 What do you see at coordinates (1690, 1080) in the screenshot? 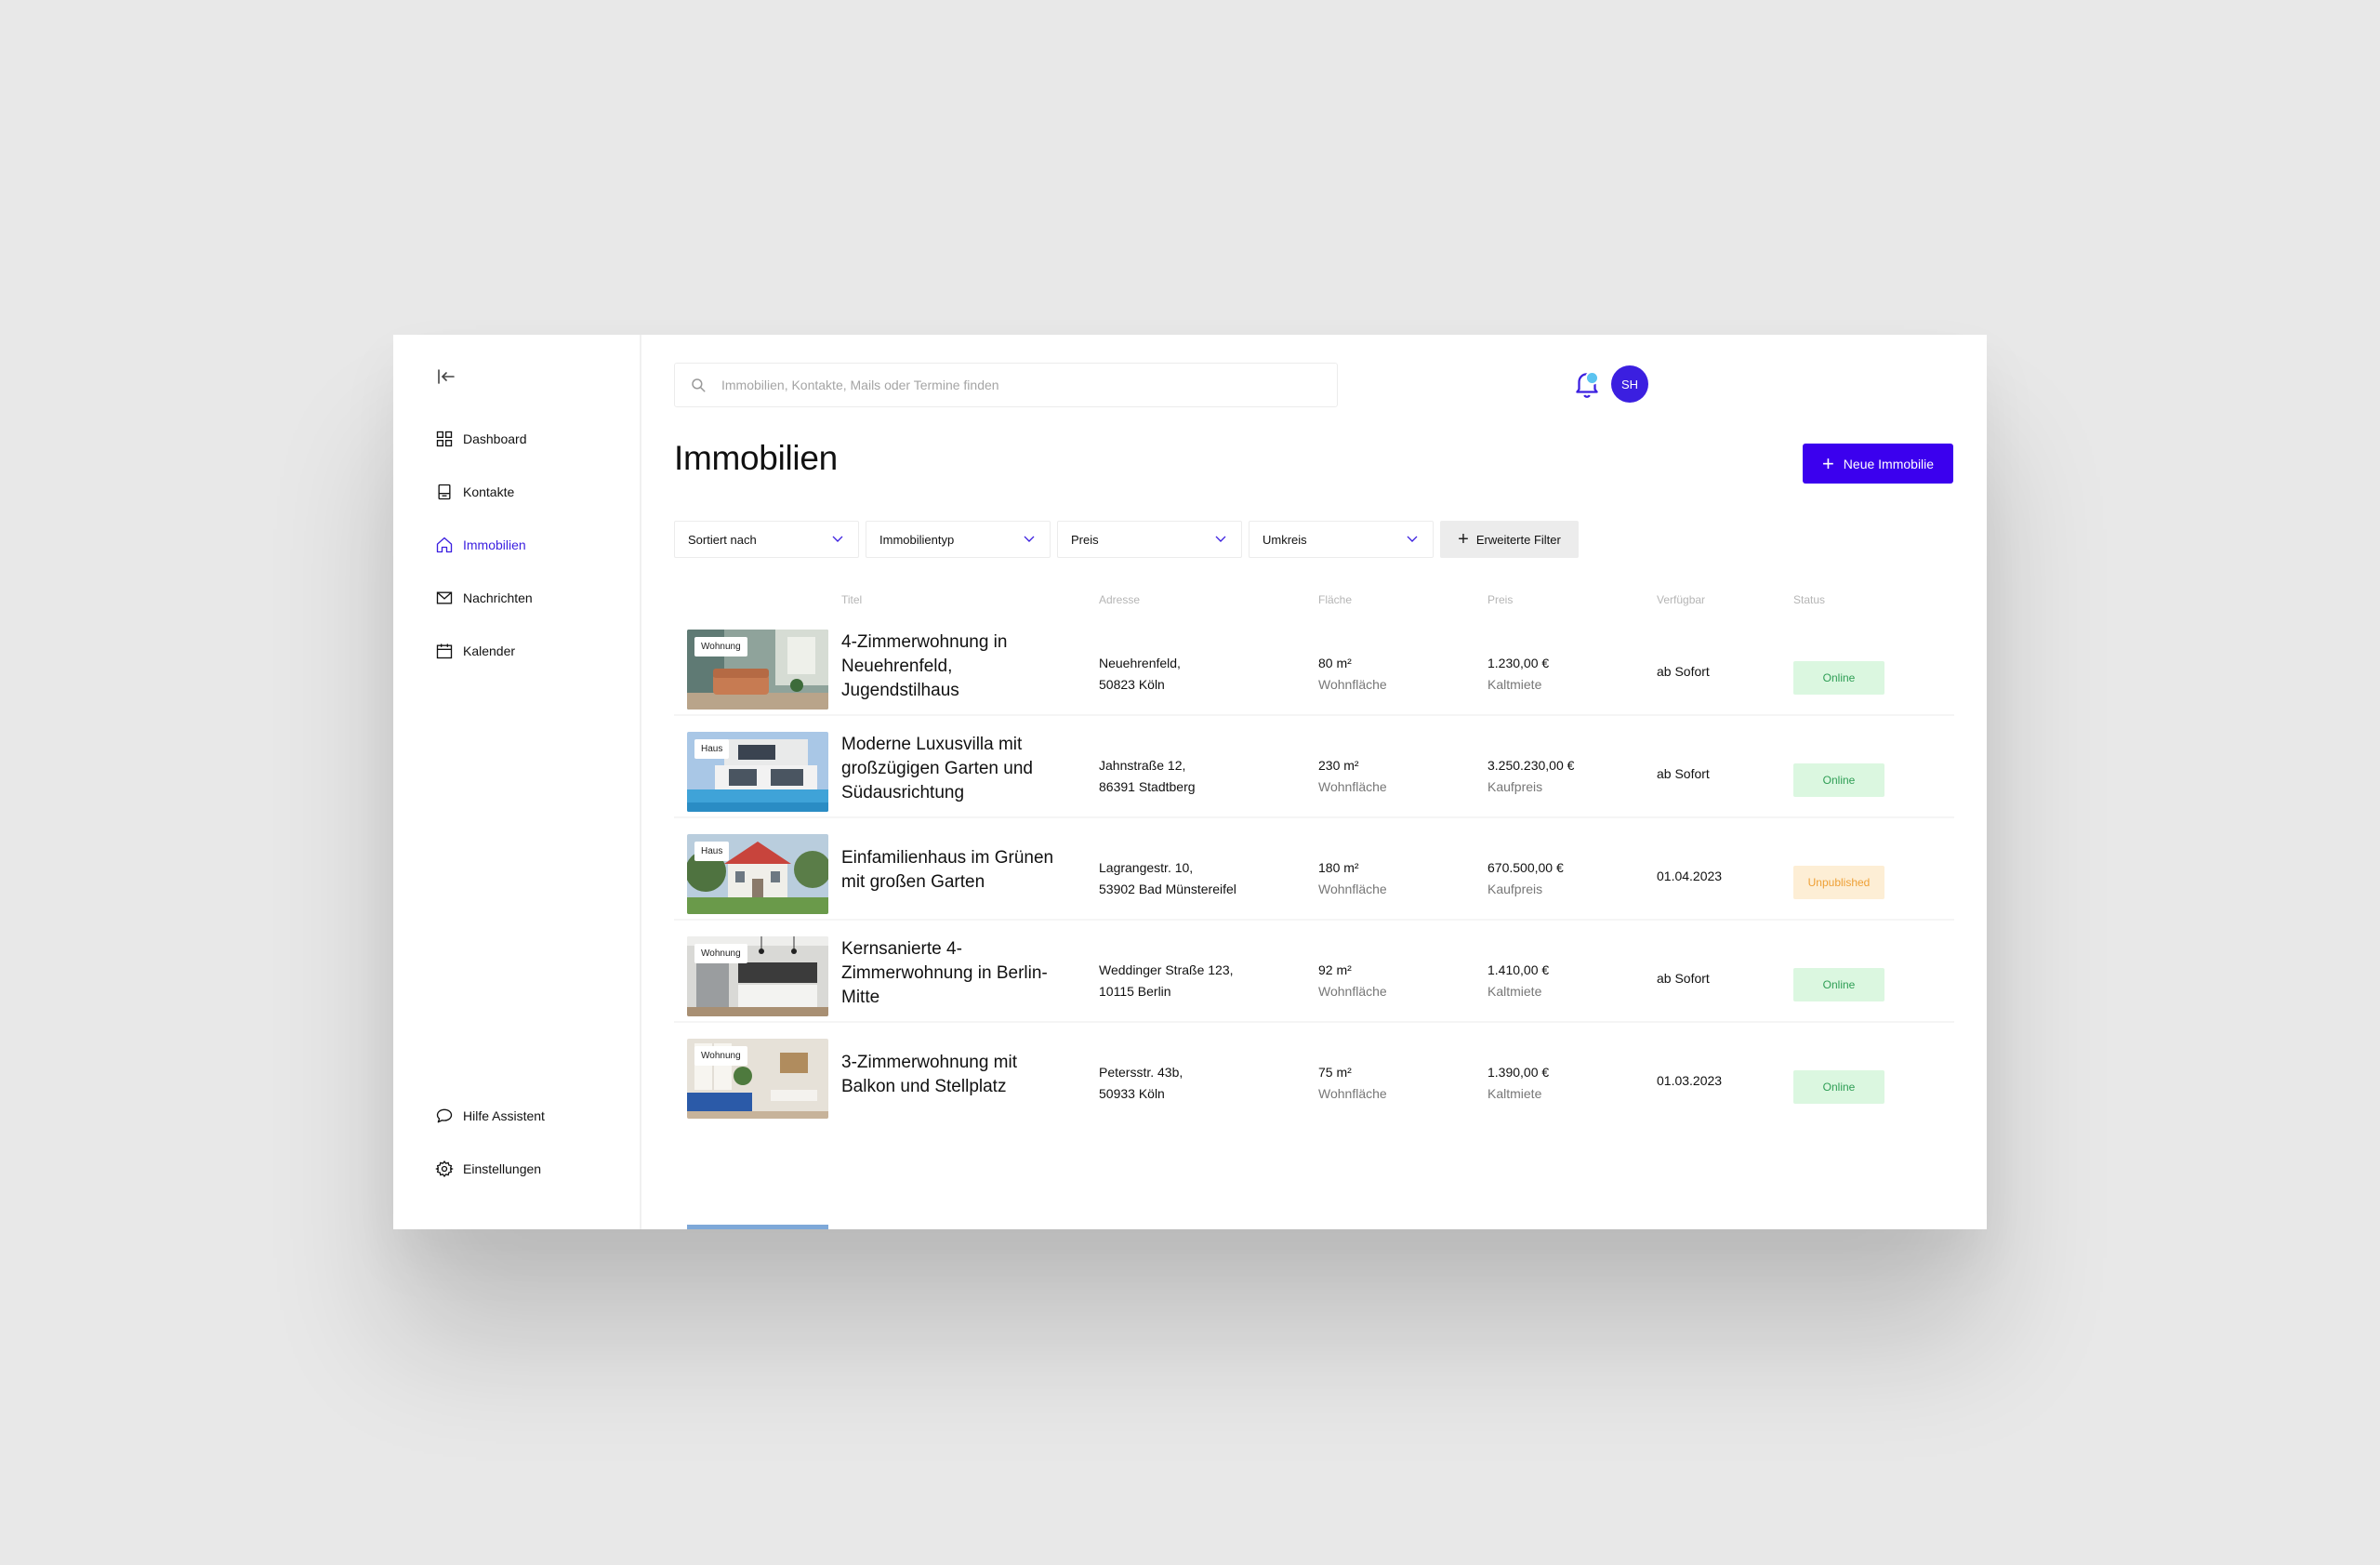
I see `property-available: 01.03.2023` at bounding box center [1690, 1080].